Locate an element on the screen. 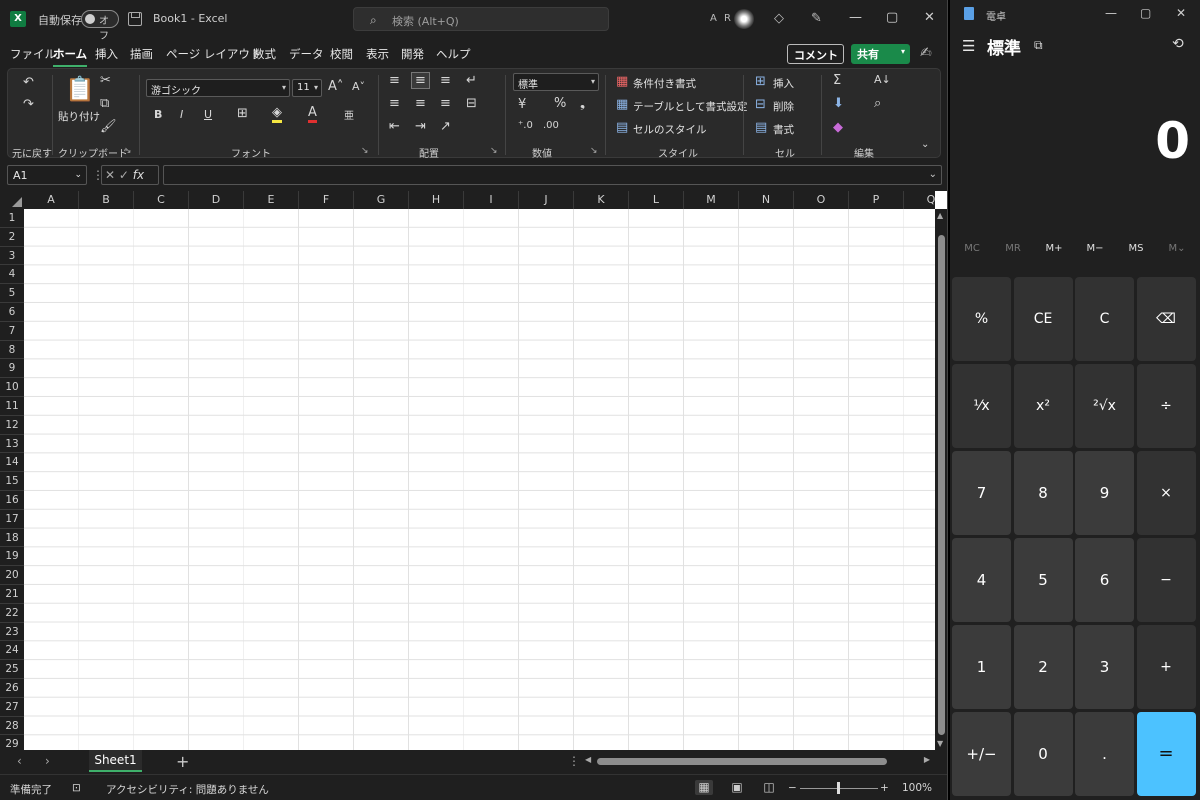  row-header: 24 is located at coordinates (12, 651).